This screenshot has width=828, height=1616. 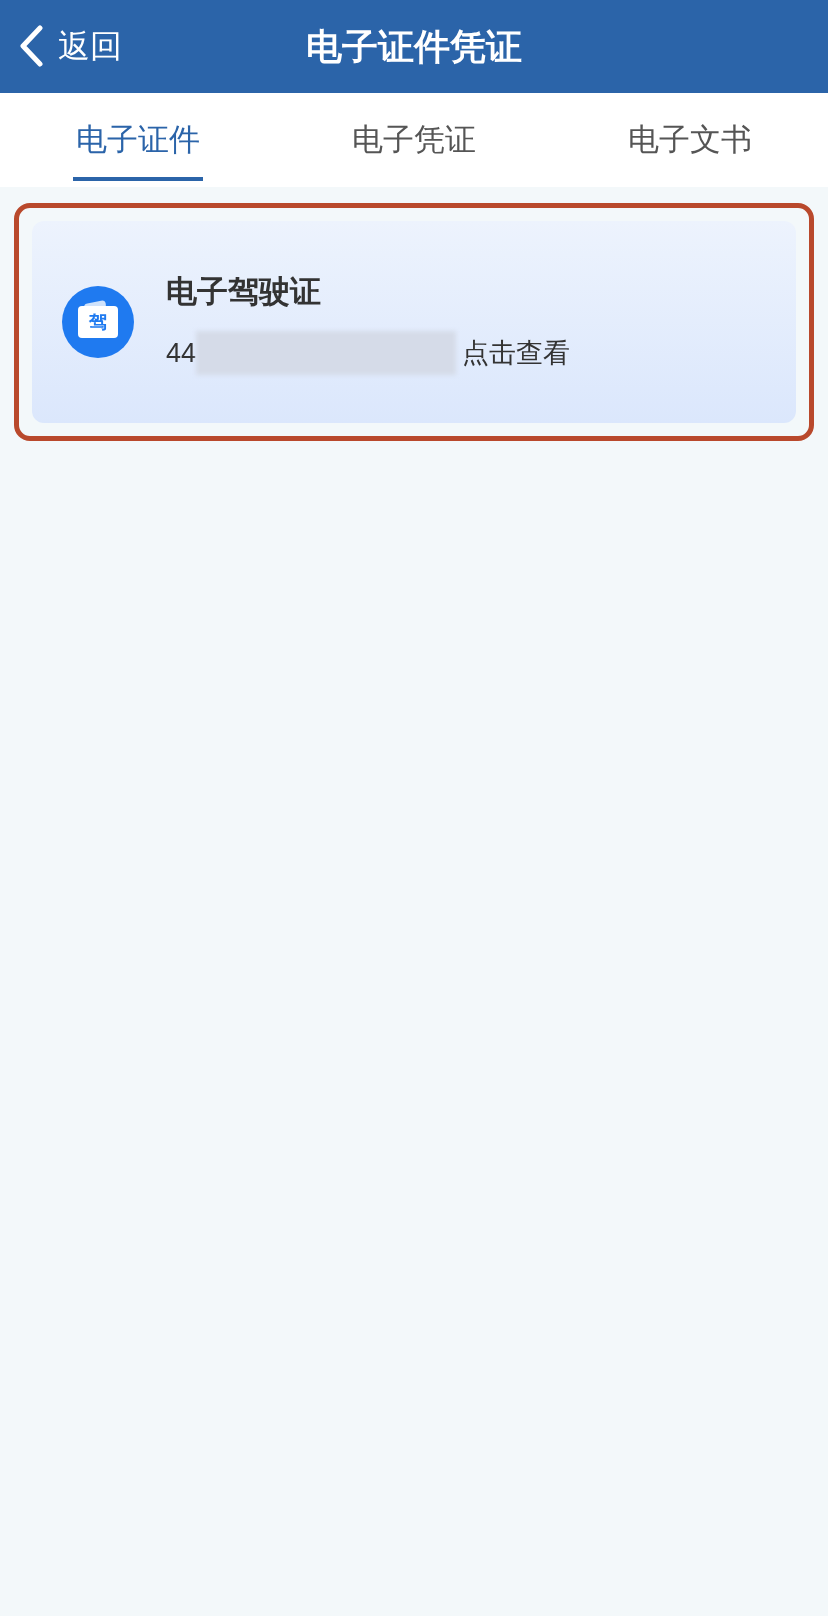 I want to click on tab: 电子凭证, so click(x=414, y=140).